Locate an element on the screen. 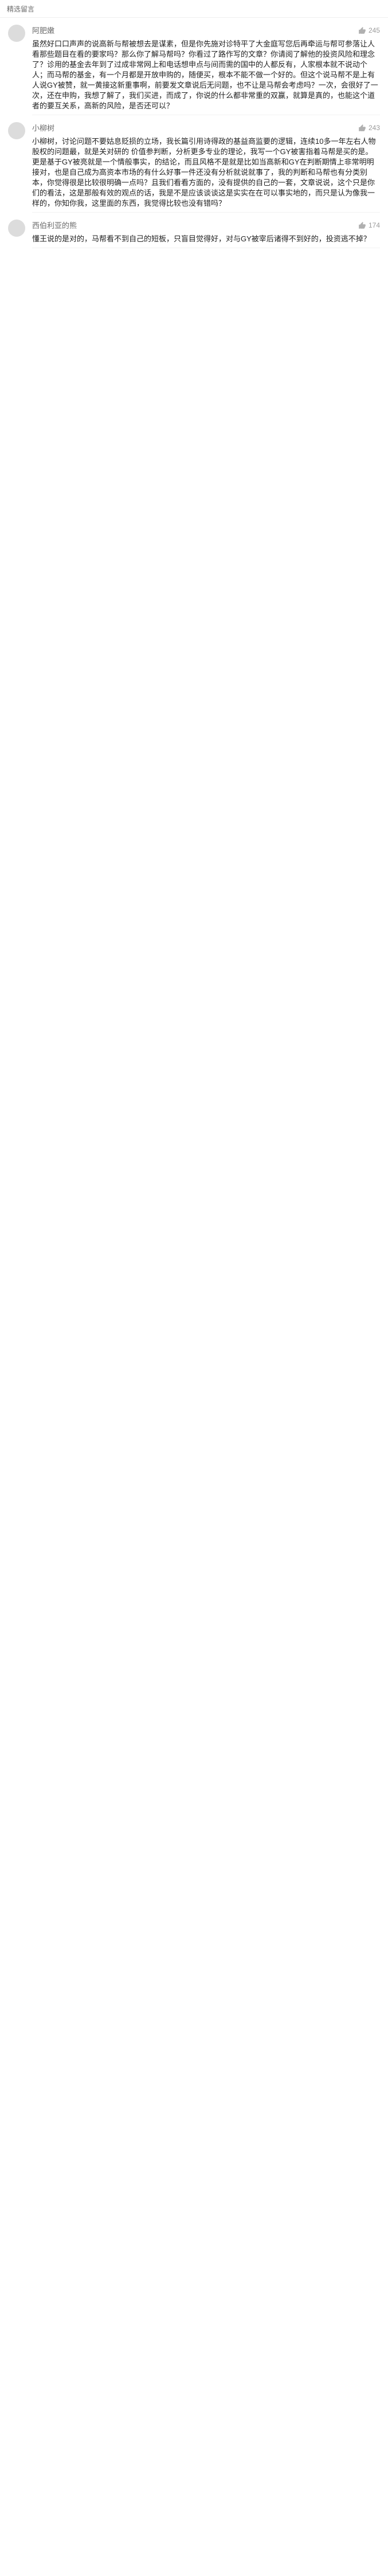 This screenshot has width=388, height=2576. page-header: 精选留言 is located at coordinates (194, 9).